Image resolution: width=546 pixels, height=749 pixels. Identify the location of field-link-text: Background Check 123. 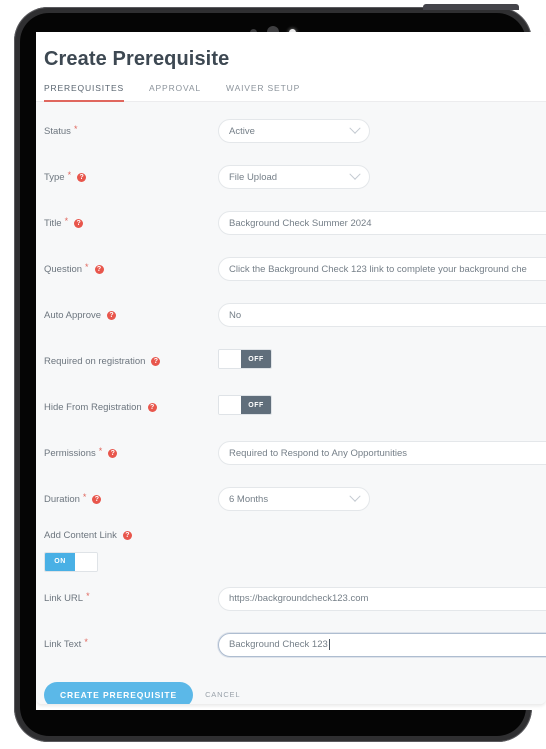
(382, 644).